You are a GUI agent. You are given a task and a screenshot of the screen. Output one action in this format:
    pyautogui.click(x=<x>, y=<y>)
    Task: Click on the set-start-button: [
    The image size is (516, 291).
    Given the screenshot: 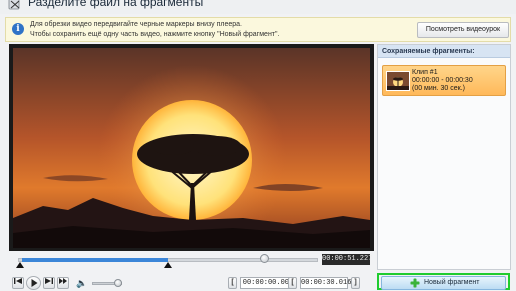 What is the action you would take?
    pyautogui.click(x=232, y=283)
    